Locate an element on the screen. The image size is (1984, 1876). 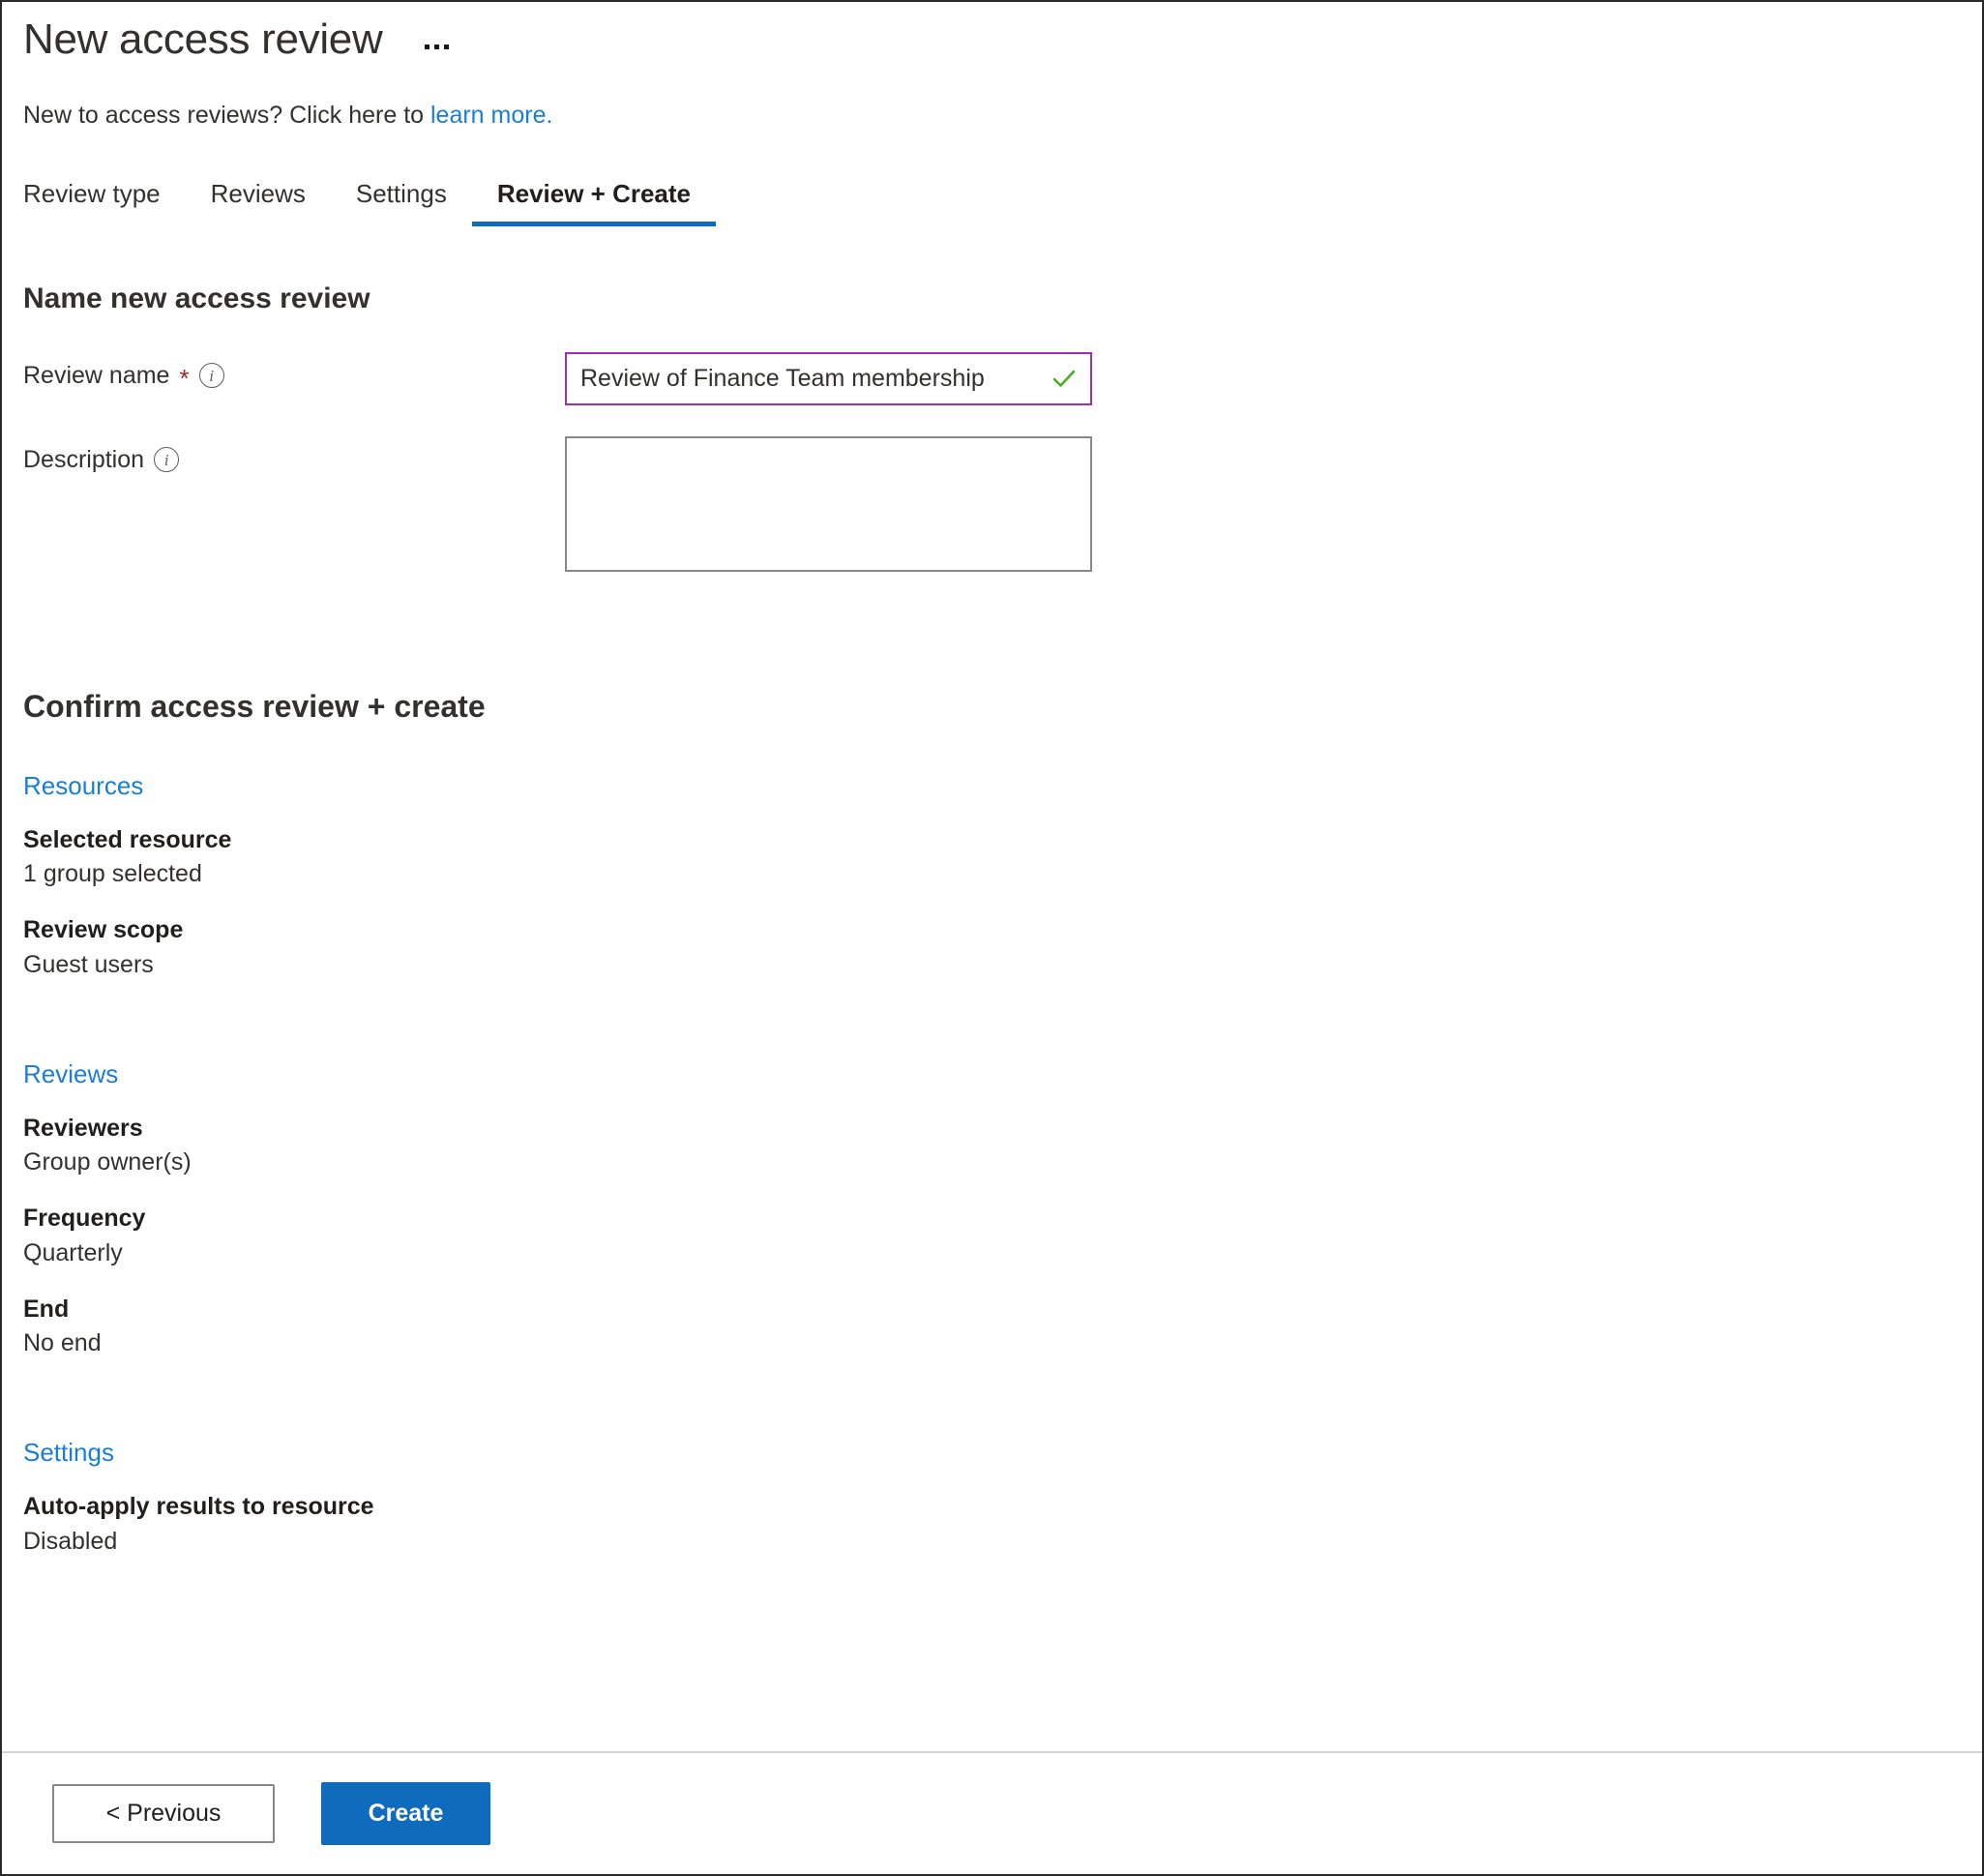
summary-item: End No end is located at coordinates (1002, 1327).